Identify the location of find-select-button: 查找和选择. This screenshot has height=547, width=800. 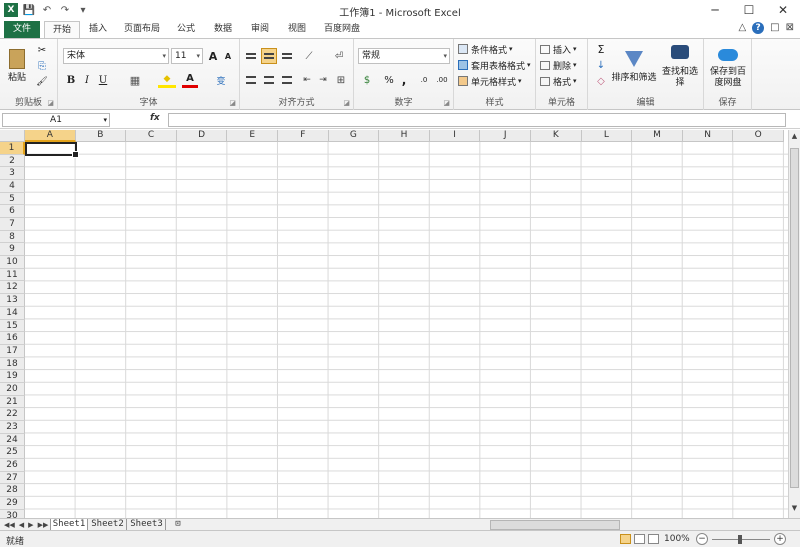
(680, 67).